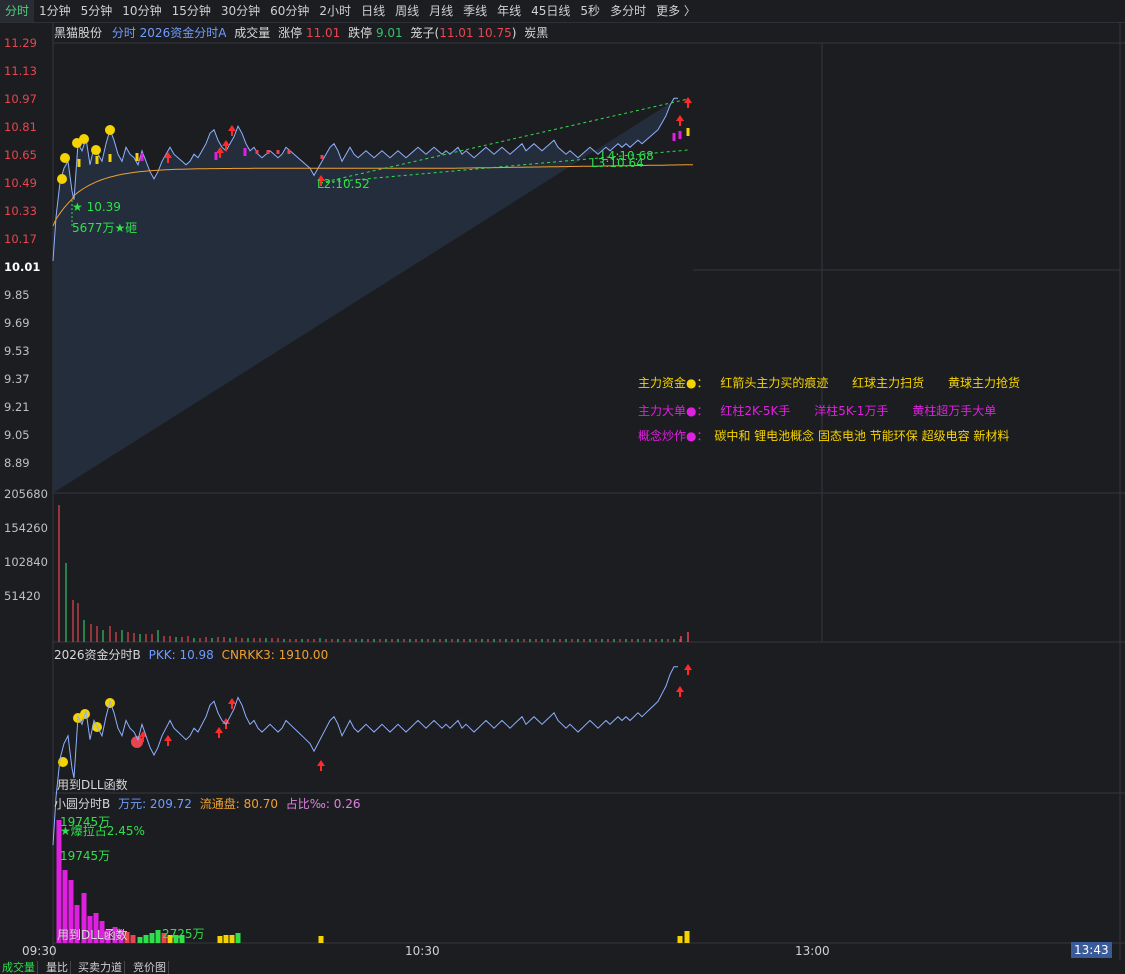  Describe the element at coordinates (17, 351) in the screenshot. I see `price-tick-11: 9.53` at that location.